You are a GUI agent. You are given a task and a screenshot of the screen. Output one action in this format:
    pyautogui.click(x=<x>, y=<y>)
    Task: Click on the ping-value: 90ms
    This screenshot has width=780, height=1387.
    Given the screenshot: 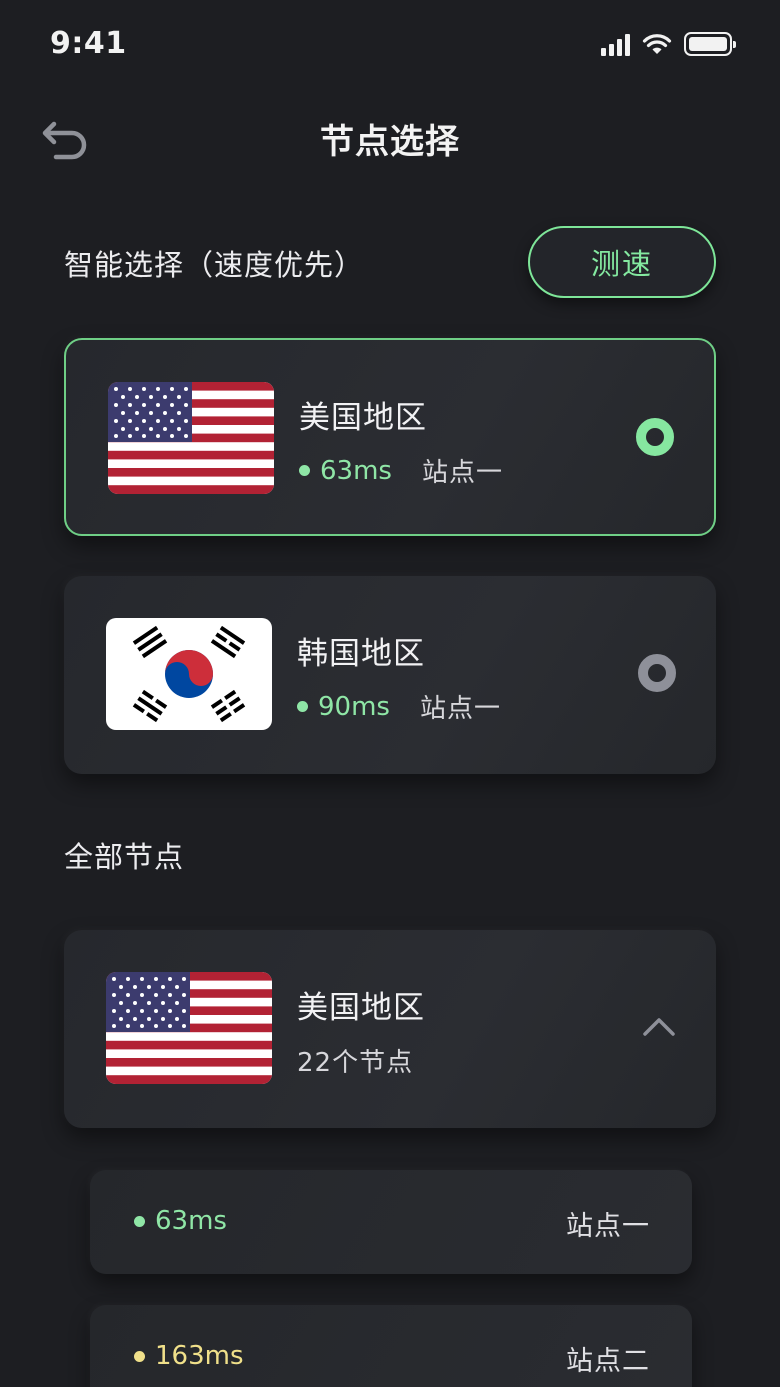 What is the action you would take?
    pyautogui.click(x=354, y=706)
    